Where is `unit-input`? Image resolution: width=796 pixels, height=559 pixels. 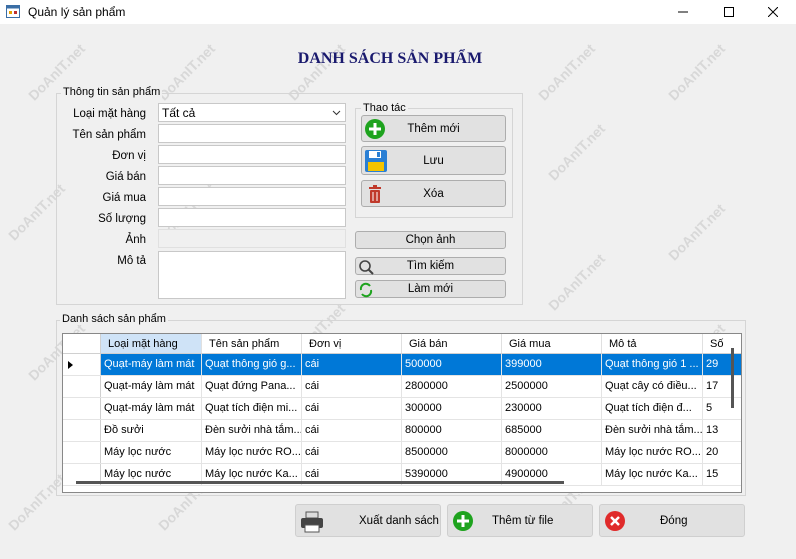 unit-input is located at coordinates (252, 154).